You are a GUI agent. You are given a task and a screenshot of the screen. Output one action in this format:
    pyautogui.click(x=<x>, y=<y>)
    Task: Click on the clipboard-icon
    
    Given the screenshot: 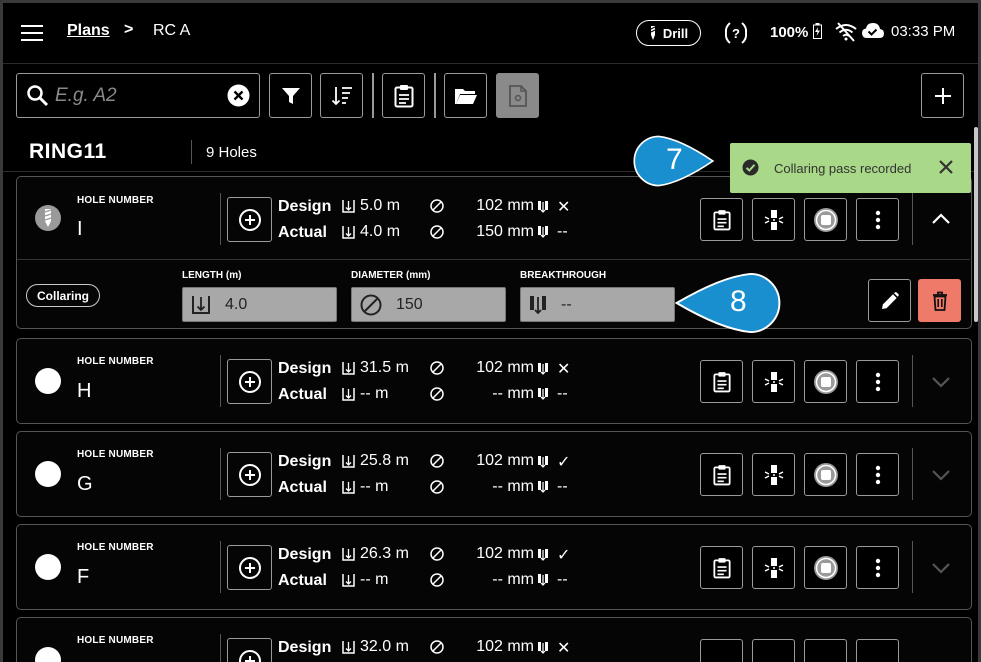 What is the action you would take?
    pyautogui.click(x=721, y=381)
    